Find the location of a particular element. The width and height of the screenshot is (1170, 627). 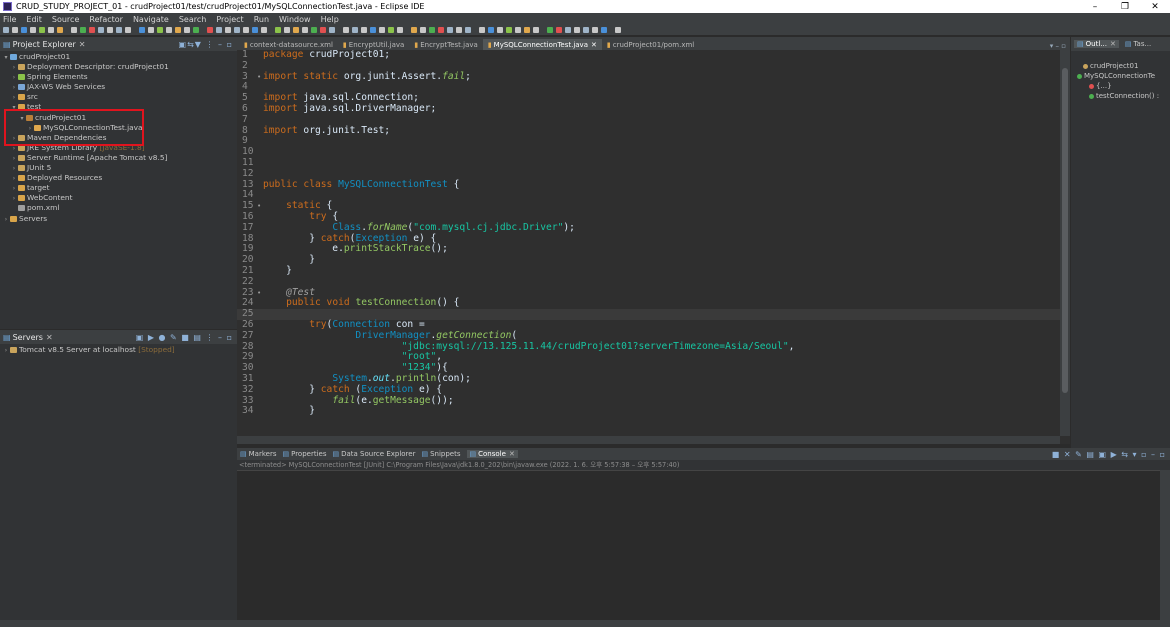

editor-tab: ▮ context-datasource.xml is located at coordinates (288, 44).